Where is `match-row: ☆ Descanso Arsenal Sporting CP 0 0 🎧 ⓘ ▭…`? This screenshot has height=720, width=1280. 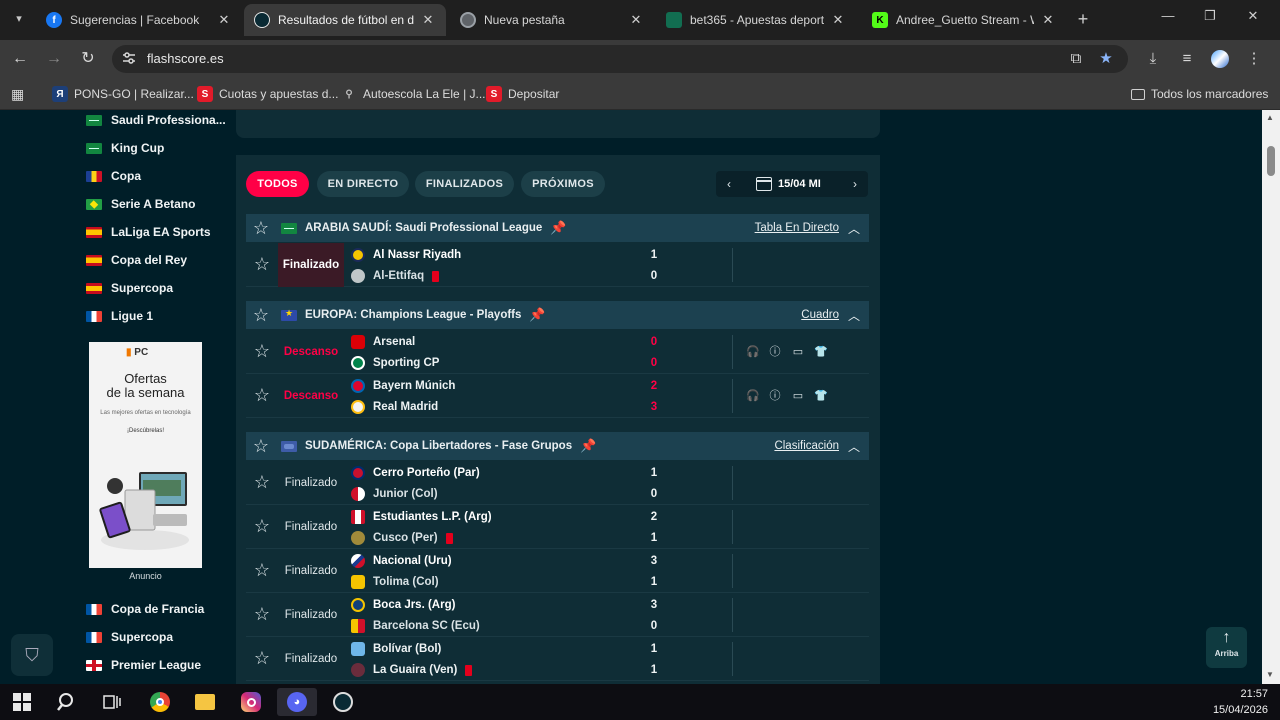
match-row: ☆ Descanso Arsenal Sporting CP 0 0 🎧 ⓘ ▭… is located at coordinates (557, 352).